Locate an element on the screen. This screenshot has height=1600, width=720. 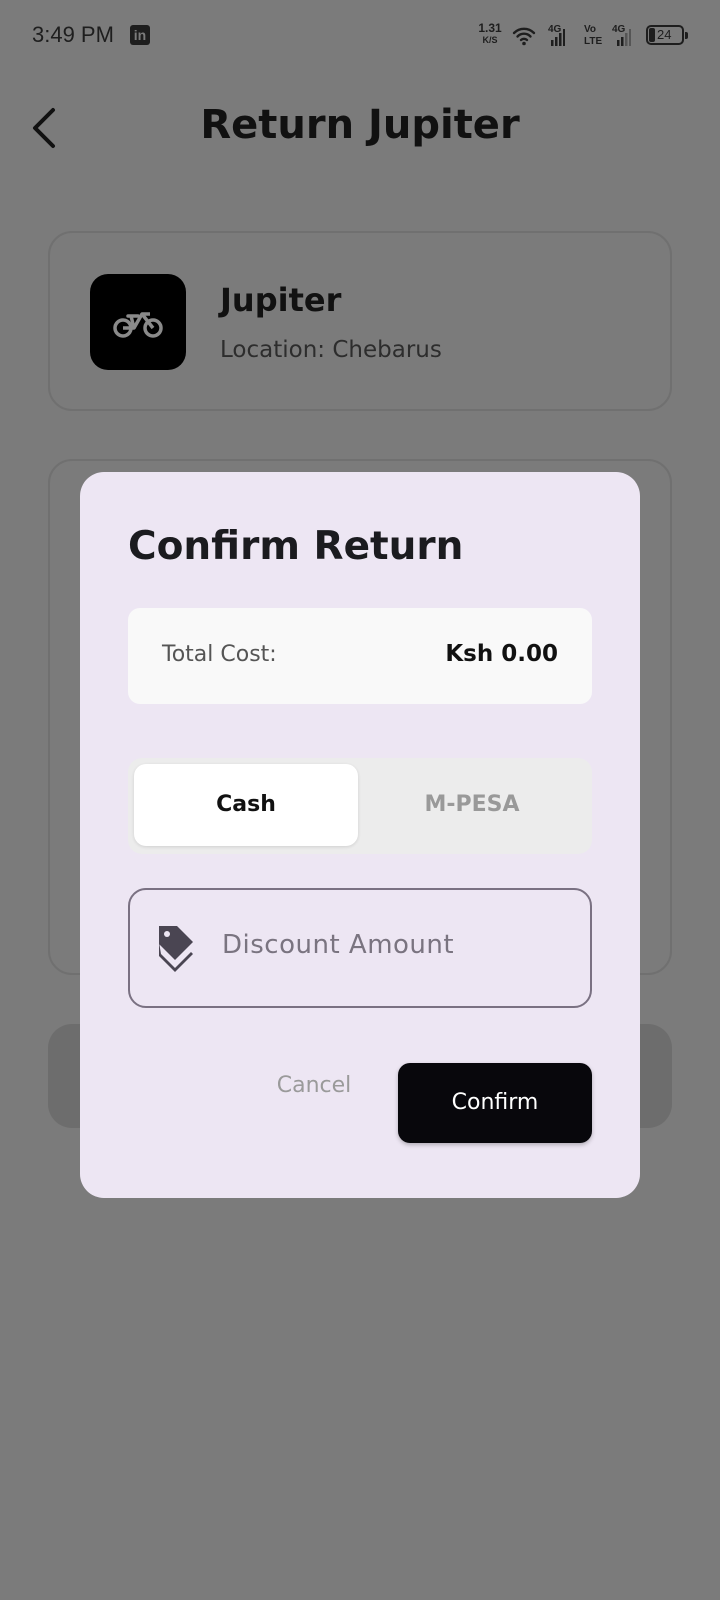
payment-option-mpesa: M-PESA is located at coordinates (472, 805).